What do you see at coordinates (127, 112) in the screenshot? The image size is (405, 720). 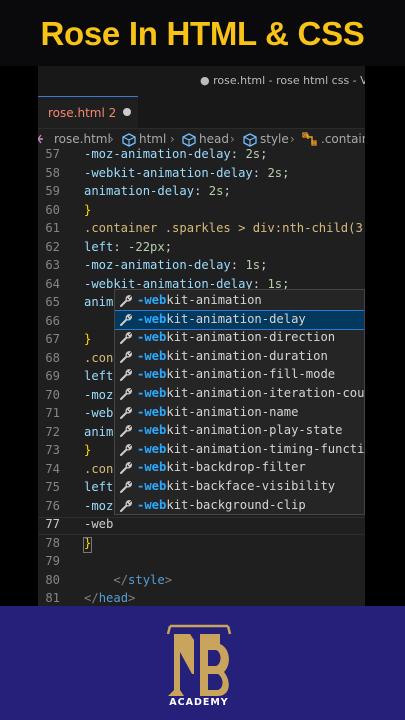 I see `unsaved-dot-icon` at bounding box center [127, 112].